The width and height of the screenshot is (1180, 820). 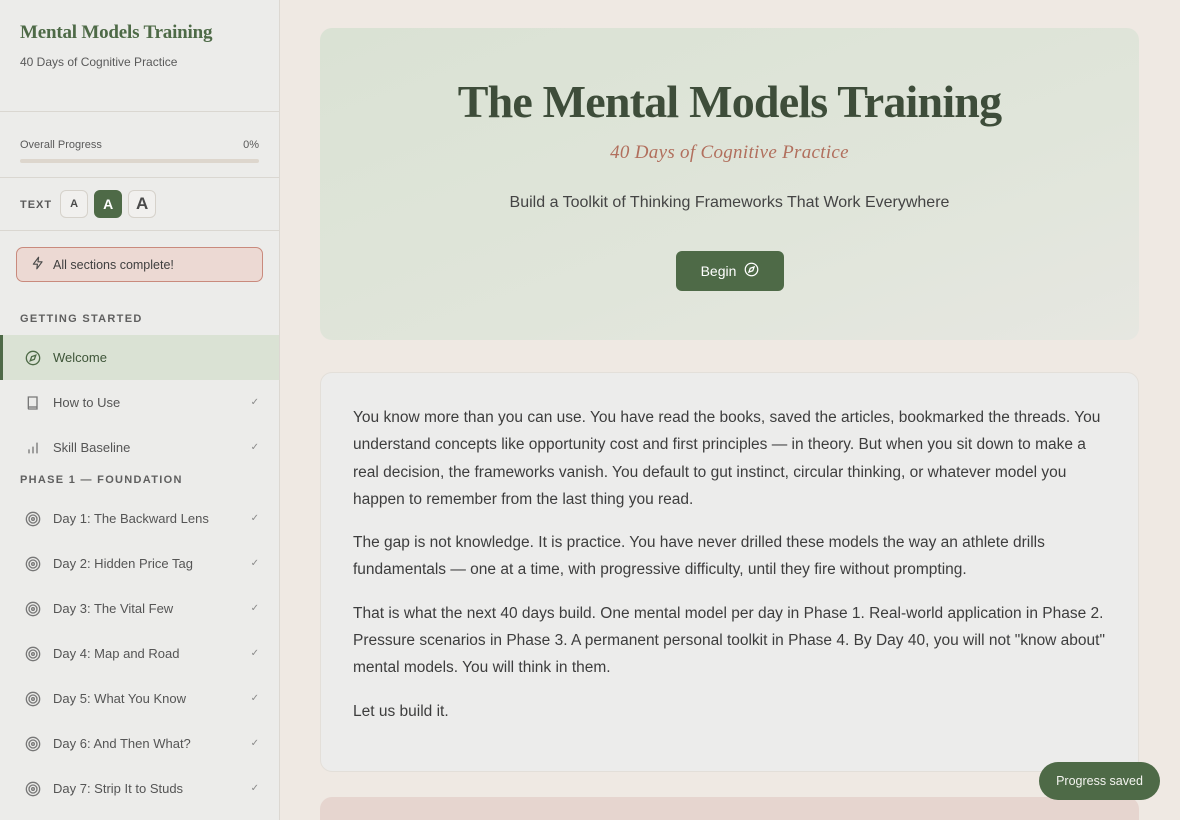 I want to click on nav-item-label: Day 7: Strip It to Studs, so click(x=118, y=788).